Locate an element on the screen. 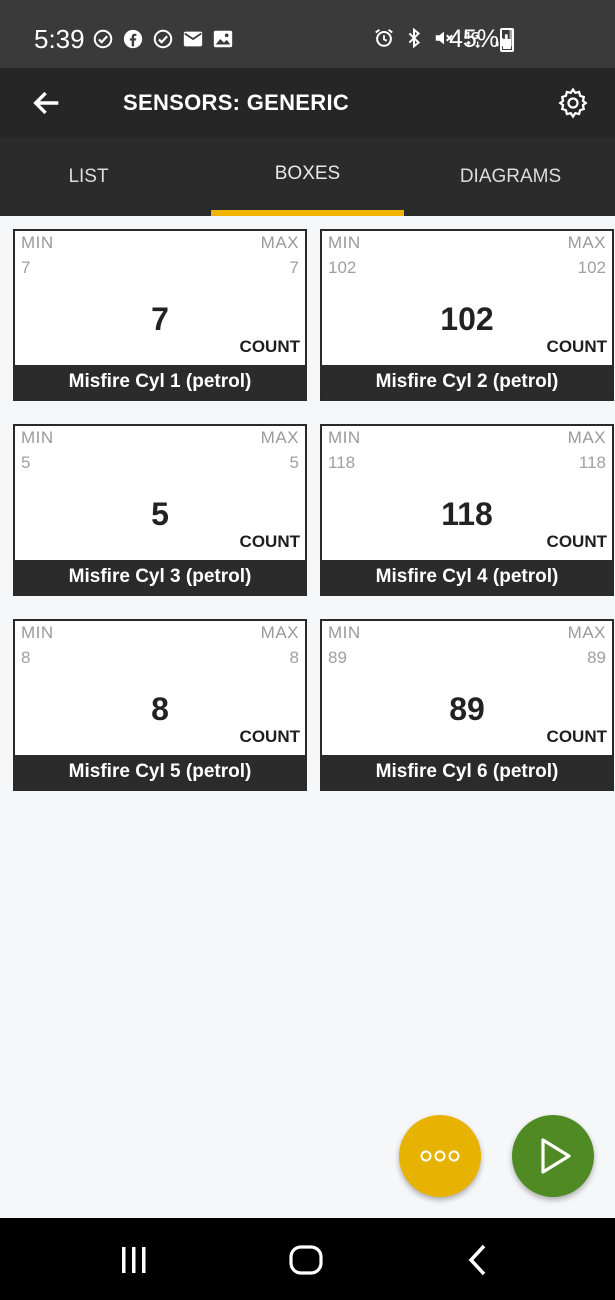 The width and height of the screenshot is (615, 1300). system-nav-bar is located at coordinates (307, 1259).